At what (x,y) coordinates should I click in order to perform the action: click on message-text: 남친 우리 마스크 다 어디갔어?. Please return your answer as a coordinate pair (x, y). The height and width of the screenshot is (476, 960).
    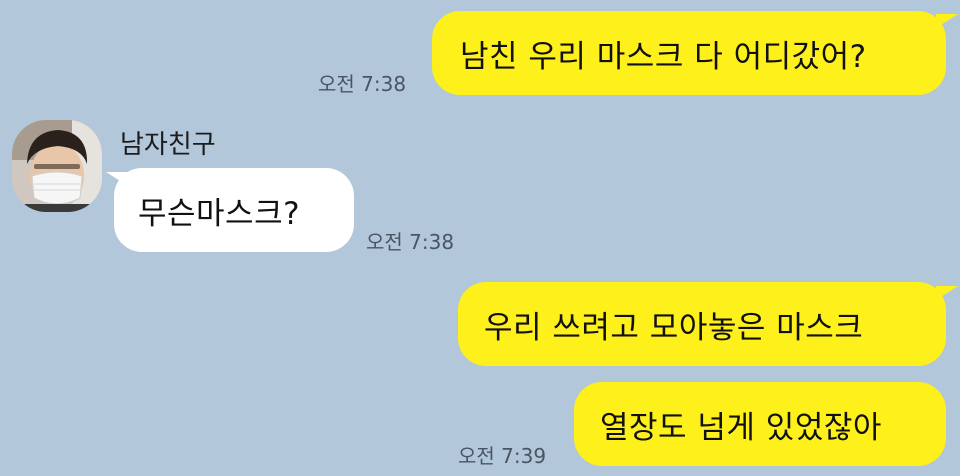
    Looking at the image, I should click on (663, 56).